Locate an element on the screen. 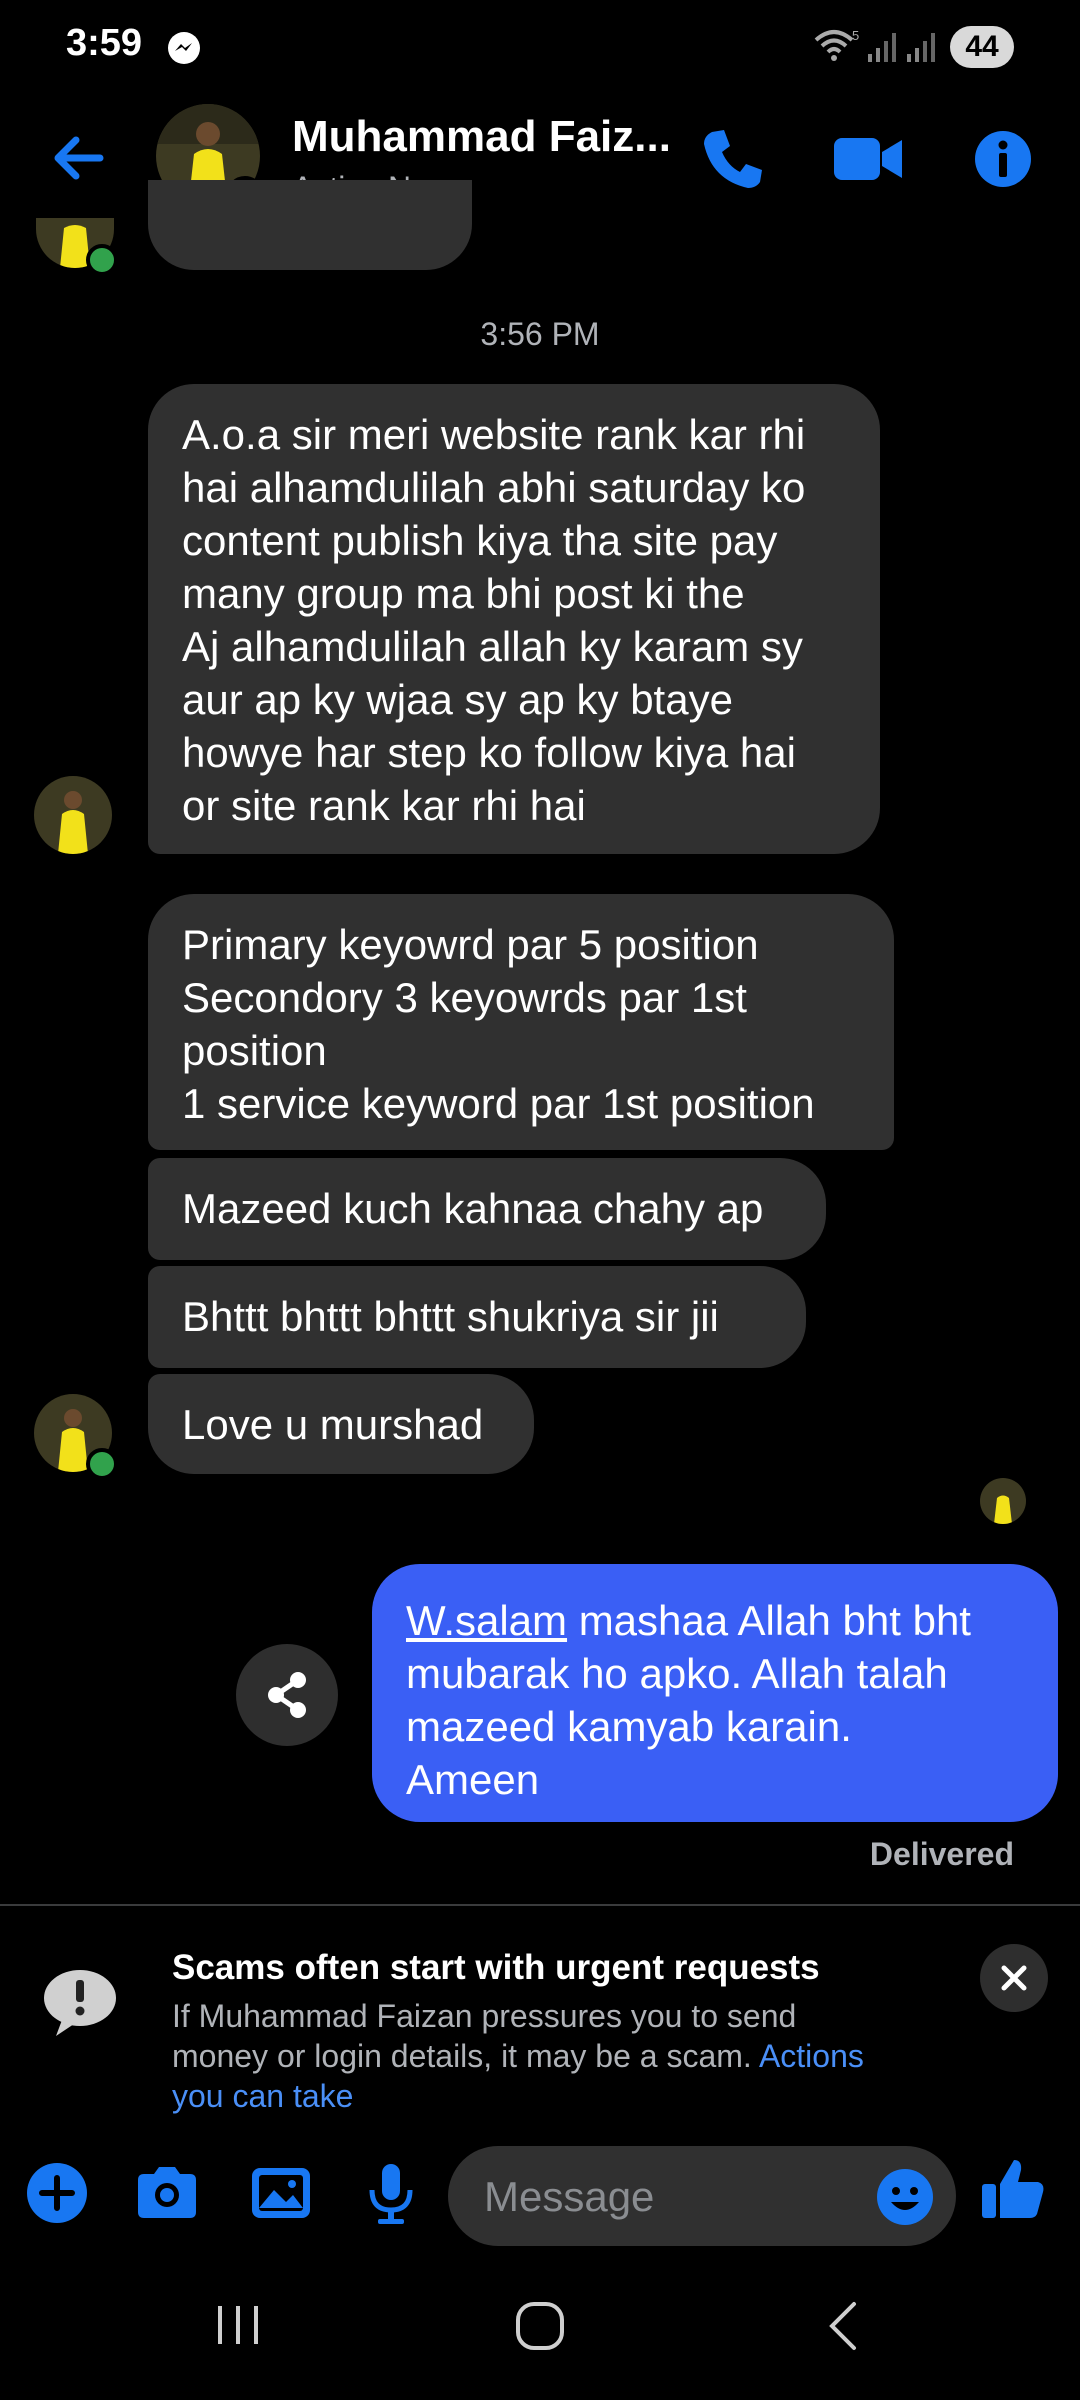 The height and width of the screenshot is (2400, 1080). scam-notice-title: Scams often start with urgent requests is located at coordinates (496, 1967).